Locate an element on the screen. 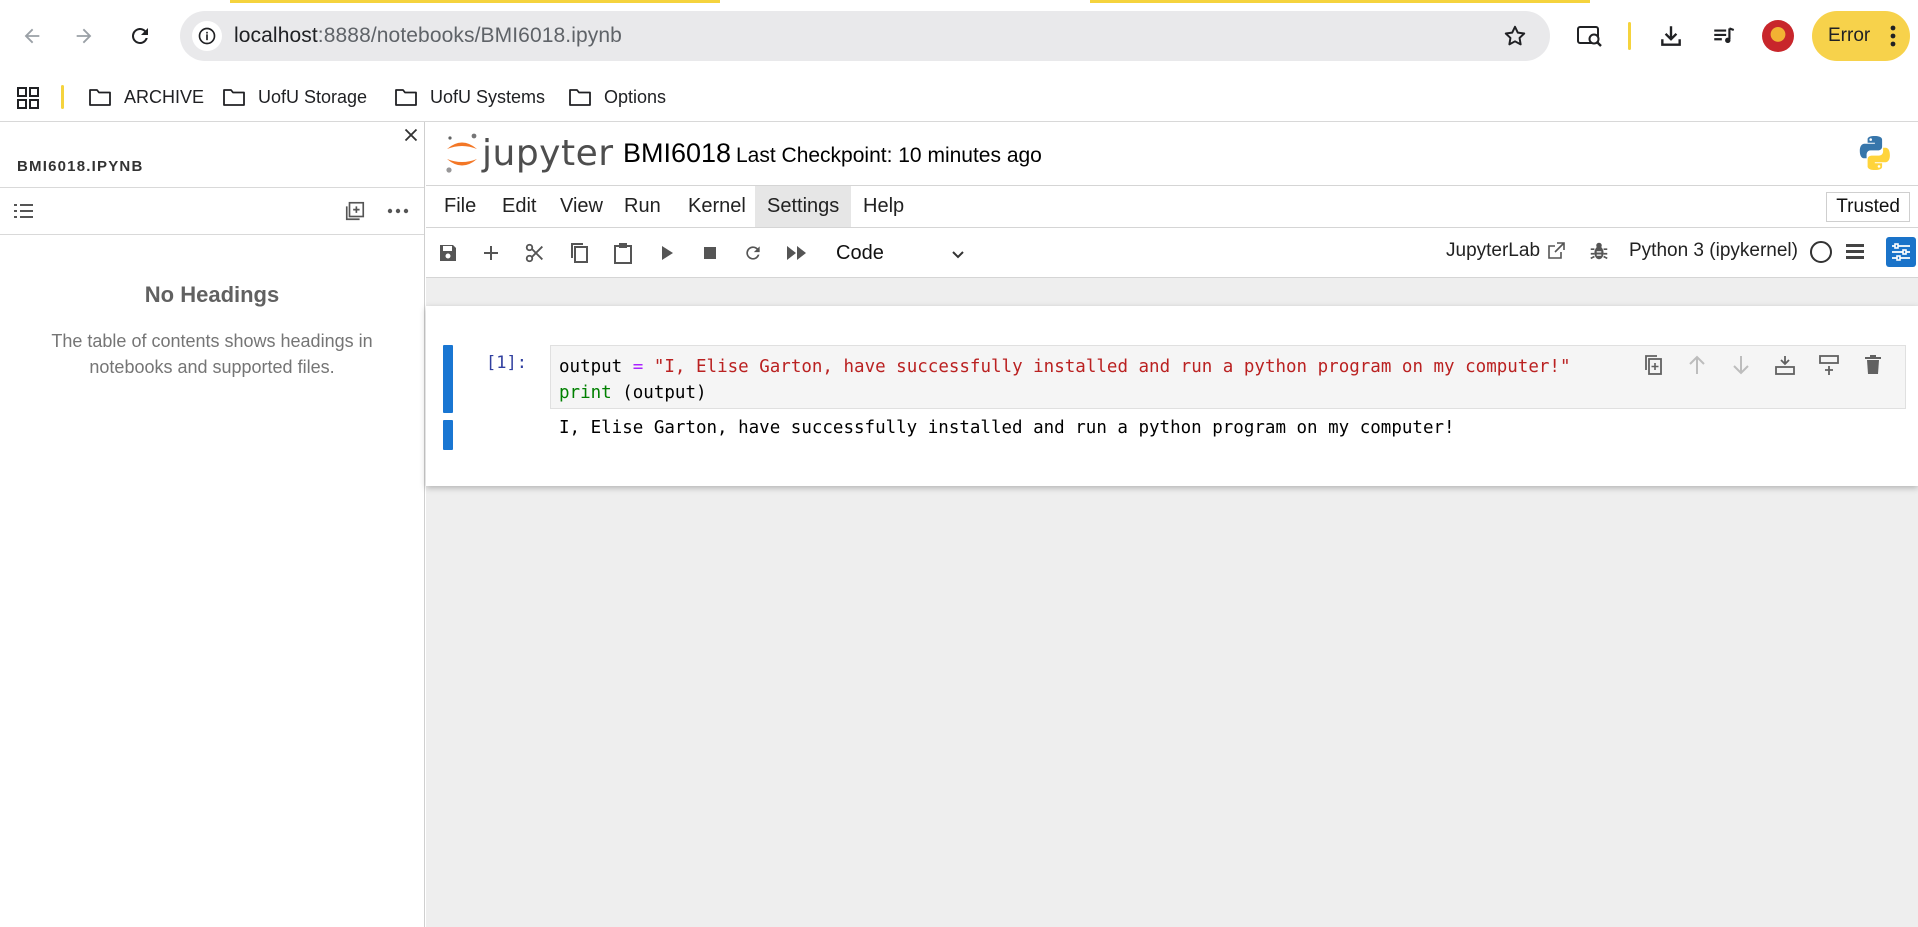 The image size is (1918, 927). menu-kernel: Kernel is located at coordinates (717, 206).